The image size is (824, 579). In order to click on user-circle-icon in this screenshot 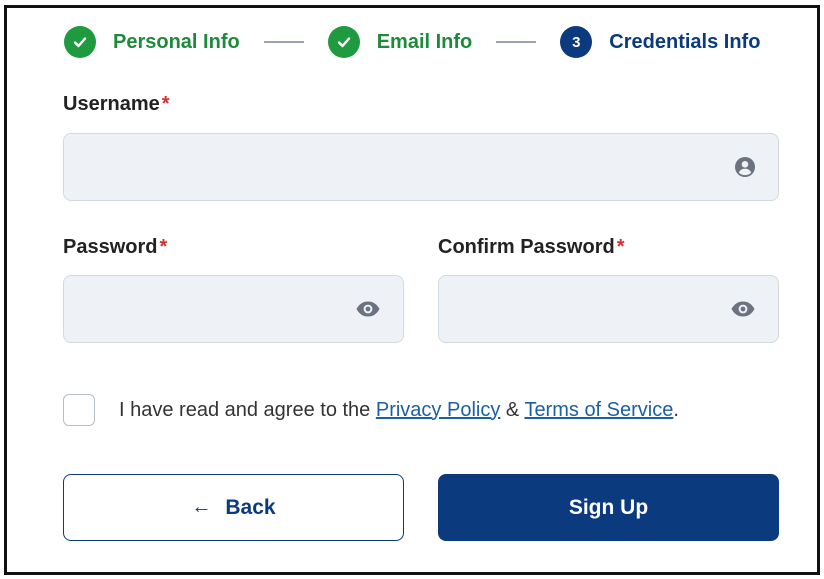, I will do `click(745, 167)`.